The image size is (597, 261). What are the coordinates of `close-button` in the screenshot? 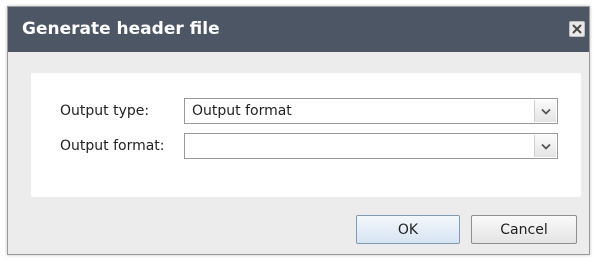 It's located at (577, 29).